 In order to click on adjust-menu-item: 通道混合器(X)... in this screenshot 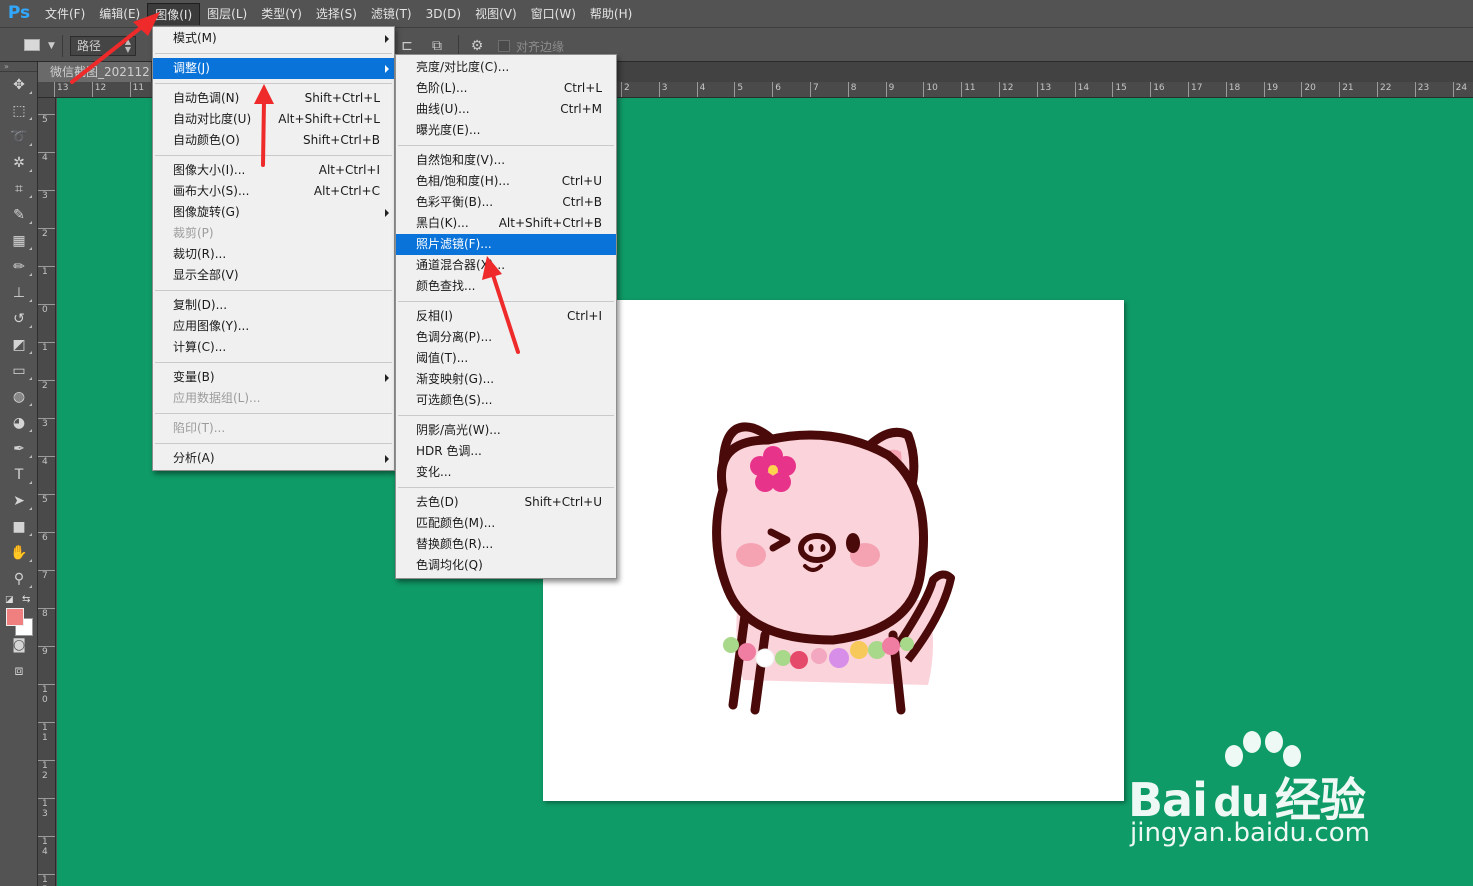, I will do `click(506, 265)`.